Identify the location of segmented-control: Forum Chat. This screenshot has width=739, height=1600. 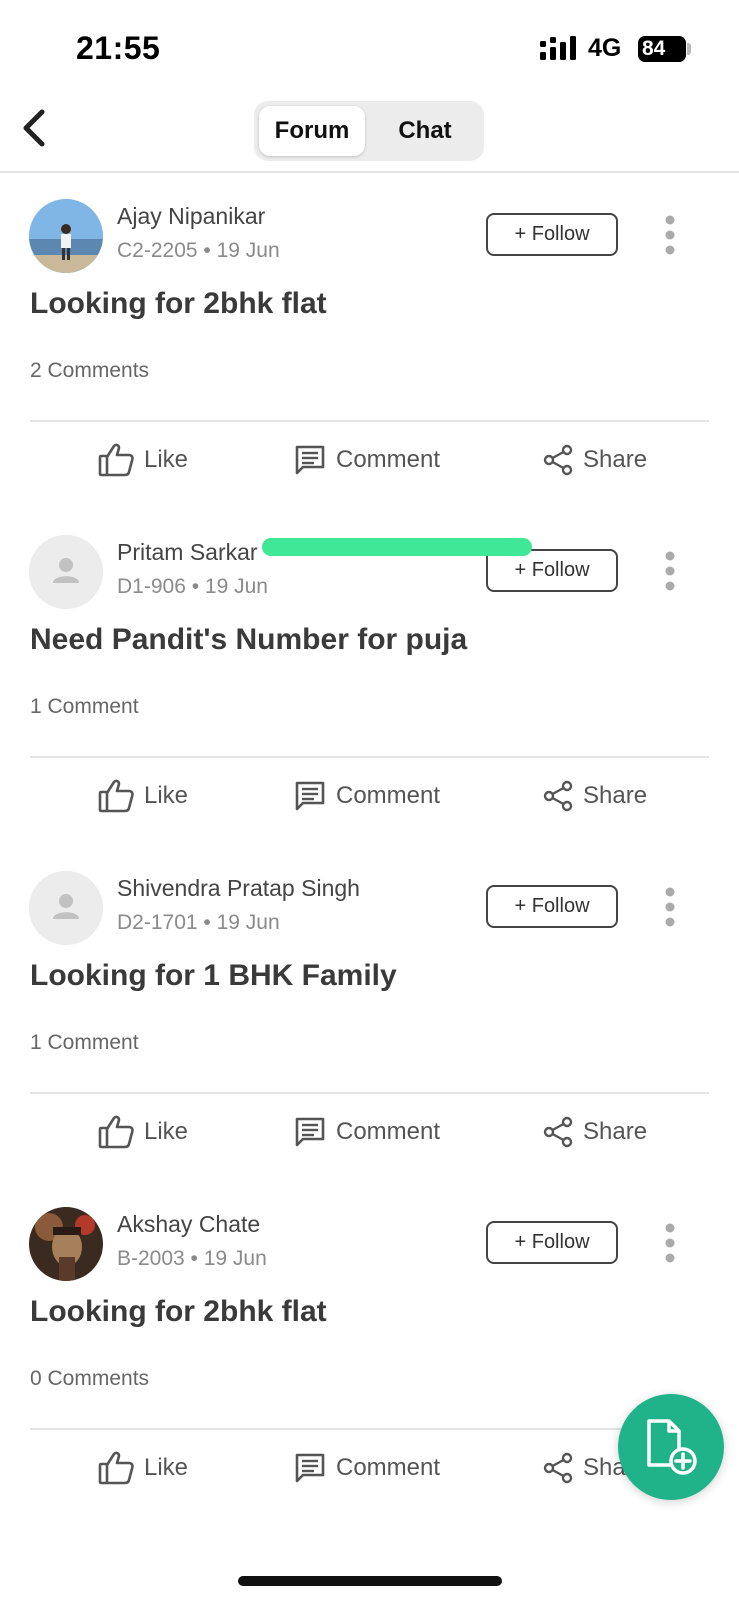
(369, 131).